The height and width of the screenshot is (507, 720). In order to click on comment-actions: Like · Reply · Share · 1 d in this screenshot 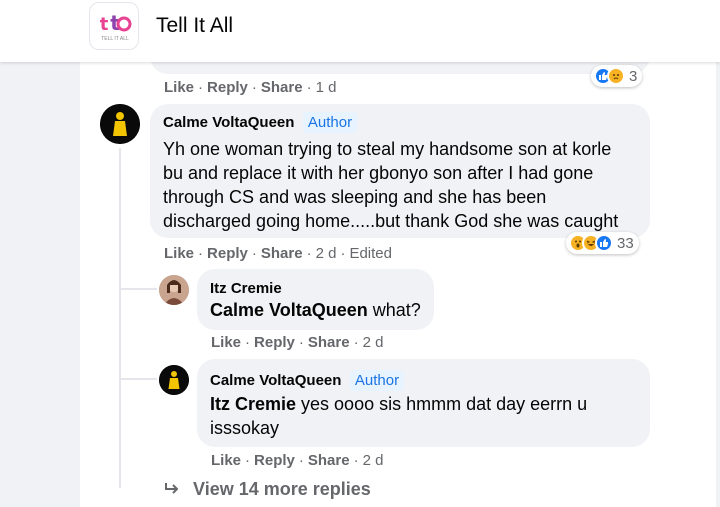, I will do `click(250, 87)`.